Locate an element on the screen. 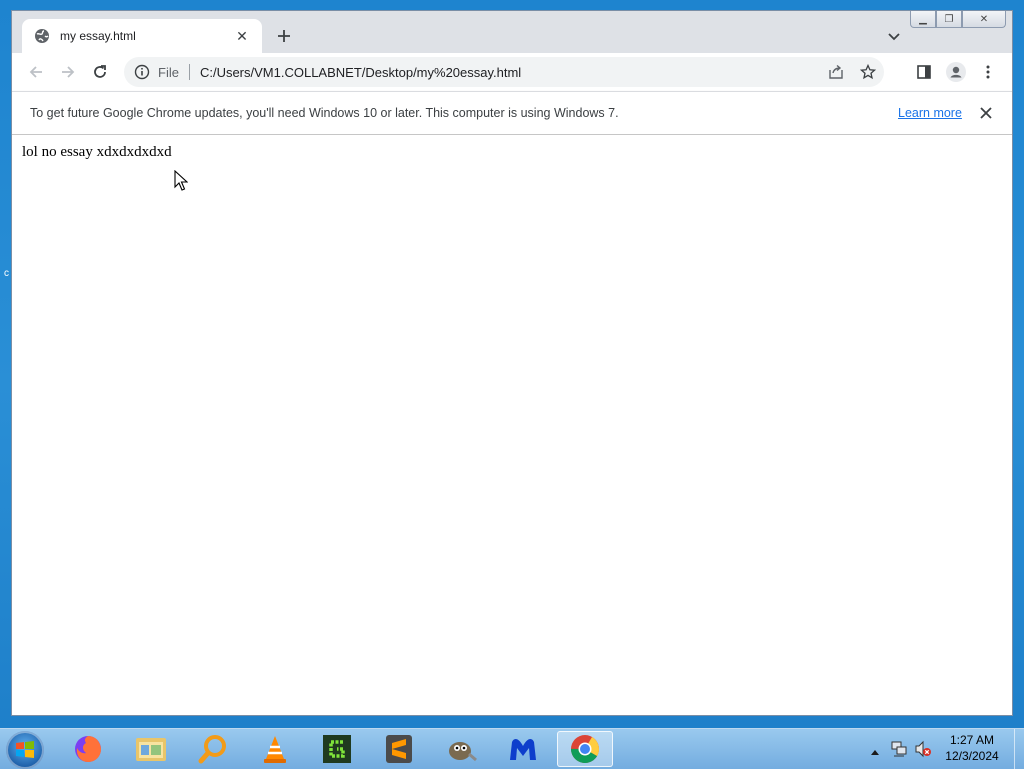 The height and width of the screenshot is (769, 1024). window-controls: ▁ ❐ ✕ is located at coordinates (958, 19).